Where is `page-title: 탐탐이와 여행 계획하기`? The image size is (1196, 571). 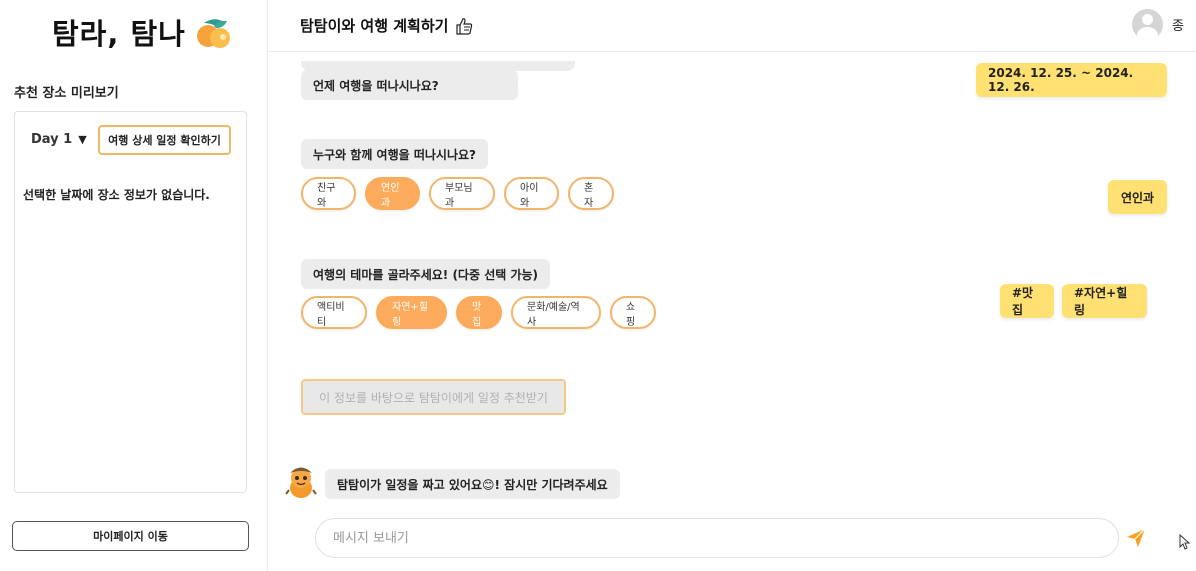 page-title: 탐탐이와 여행 계획하기 is located at coordinates (387, 25).